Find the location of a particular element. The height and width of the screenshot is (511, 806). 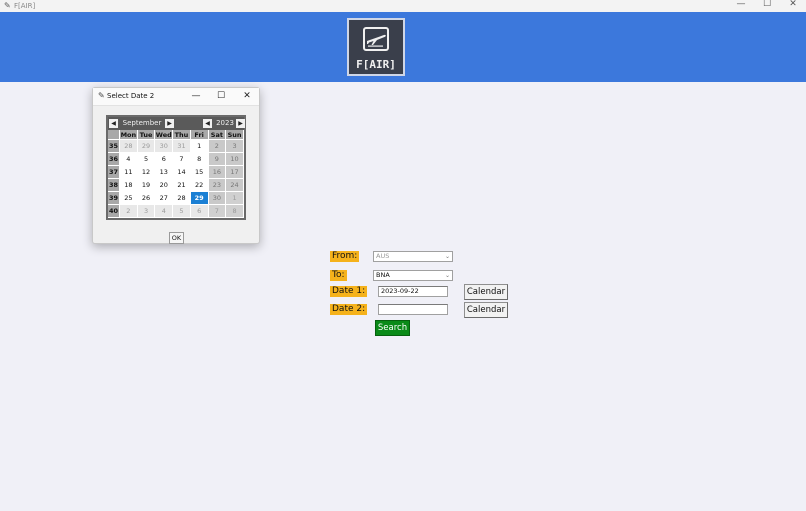

search-button: Search is located at coordinates (392, 328).